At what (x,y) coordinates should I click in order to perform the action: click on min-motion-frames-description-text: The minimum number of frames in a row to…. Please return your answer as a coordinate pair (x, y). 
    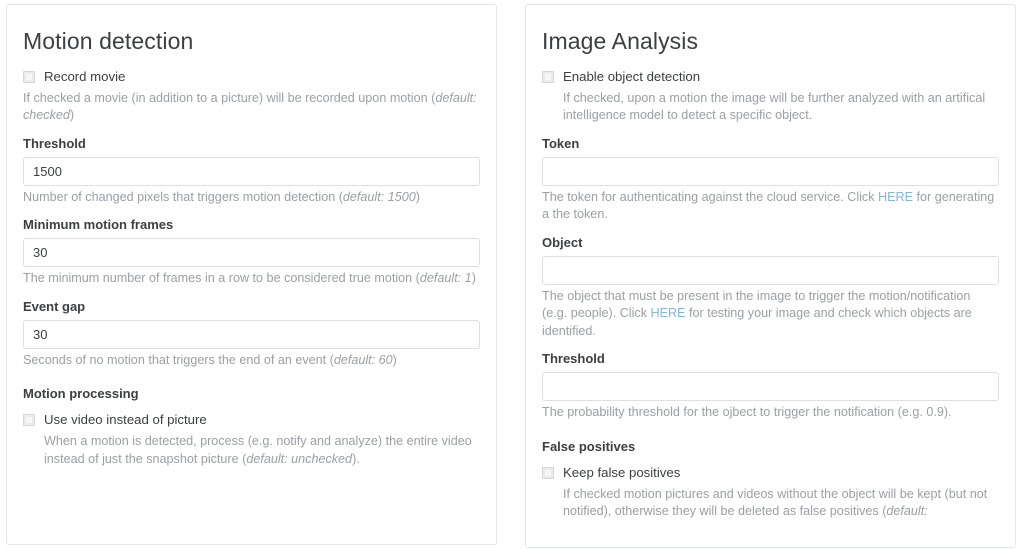
    Looking at the image, I should click on (221, 278).